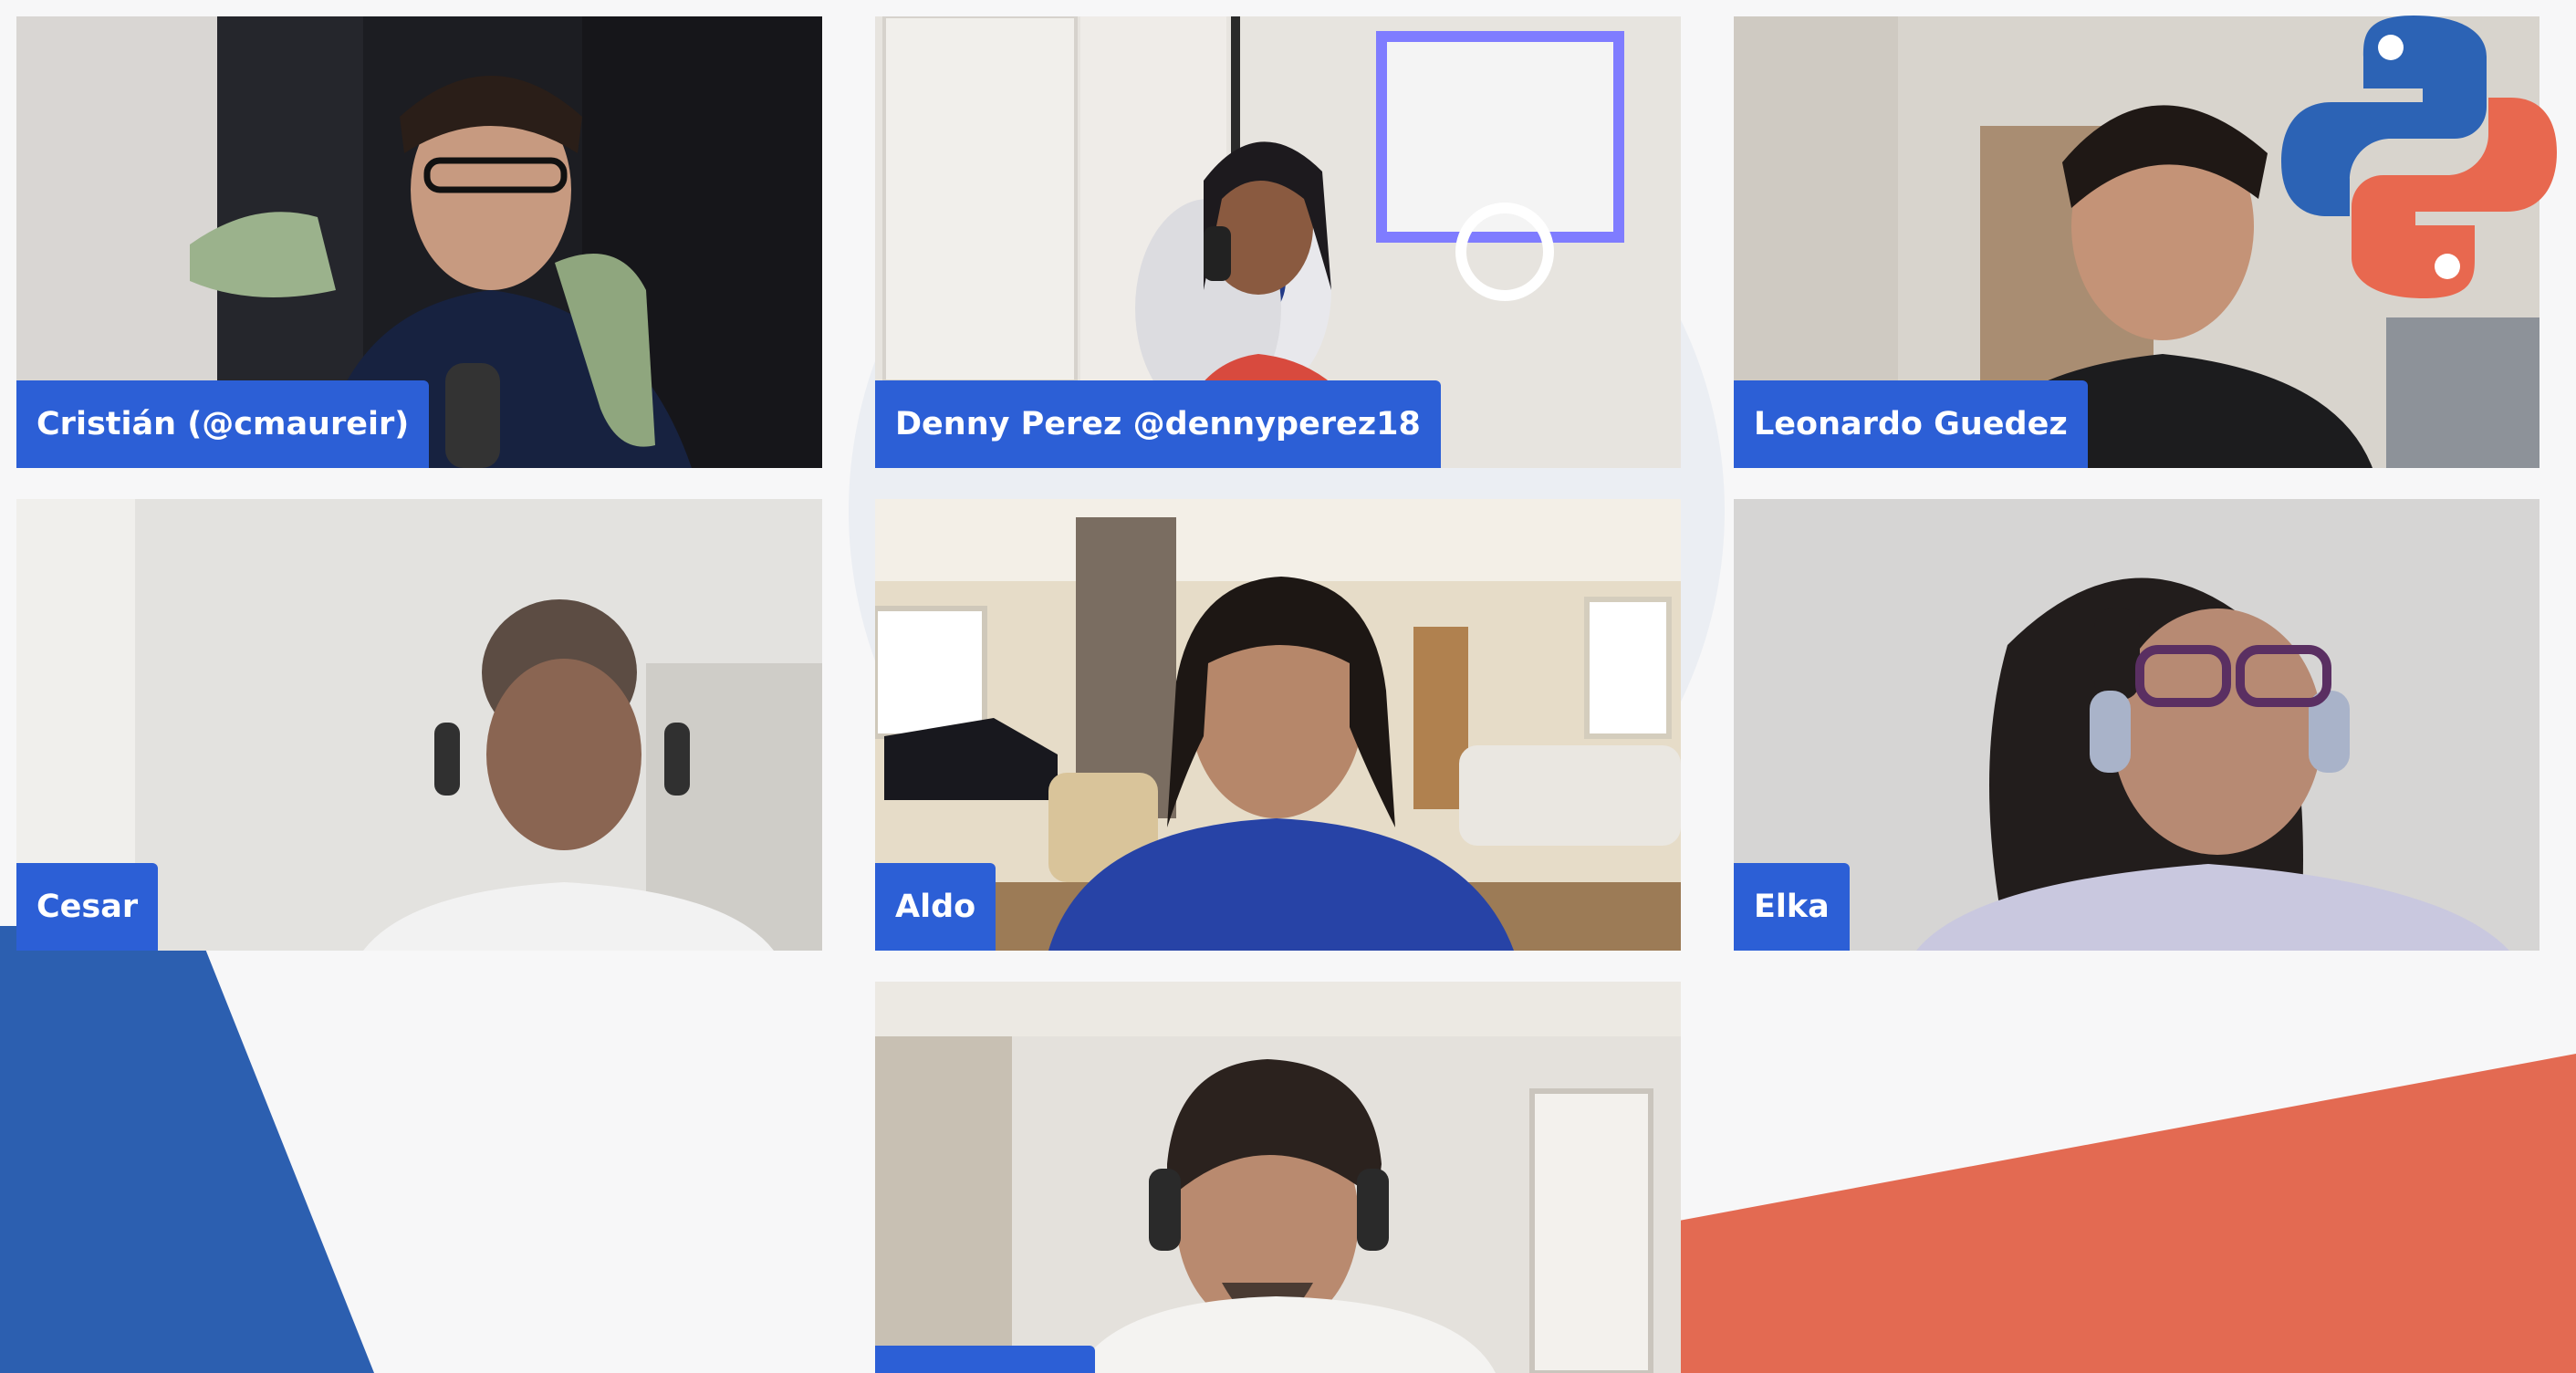 The height and width of the screenshot is (1373, 2576). What do you see at coordinates (419, 725) in the screenshot?
I see `video-tile-cesar: Cesar` at bounding box center [419, 725].